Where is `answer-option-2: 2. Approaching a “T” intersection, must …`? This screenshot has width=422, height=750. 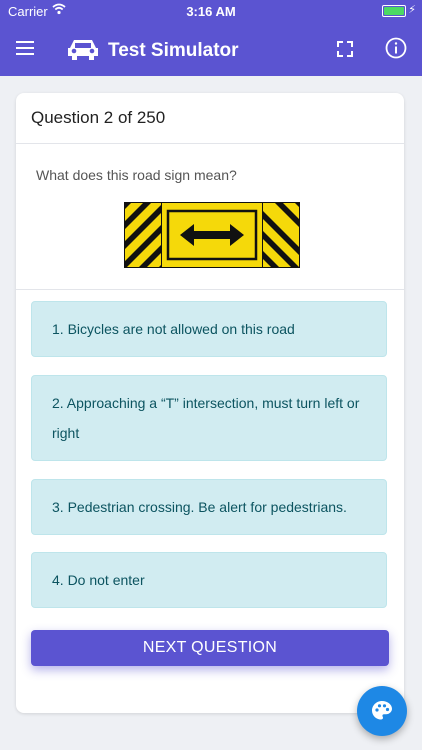
answer-option-2: 2. Approaching a “T” intersection, must … is located at coordinates (209, 418).